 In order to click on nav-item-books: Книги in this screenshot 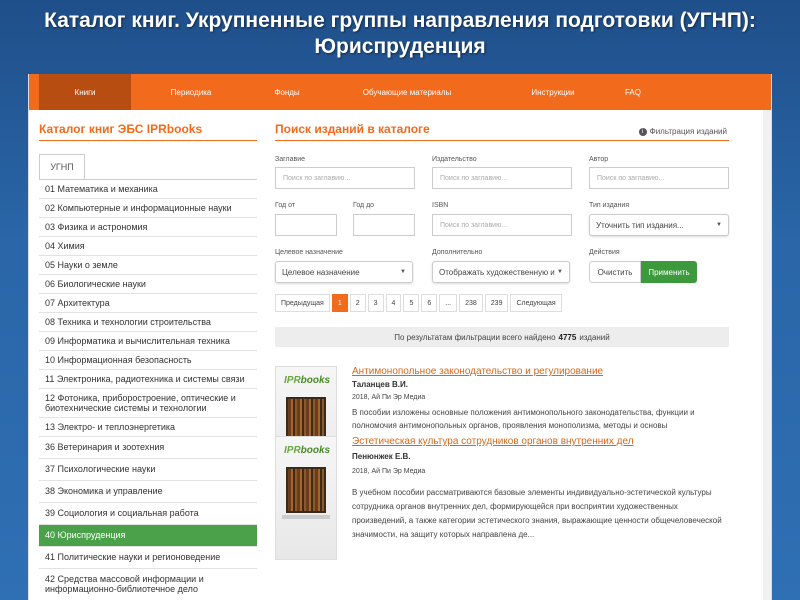, I will do `click(85, 92)`.